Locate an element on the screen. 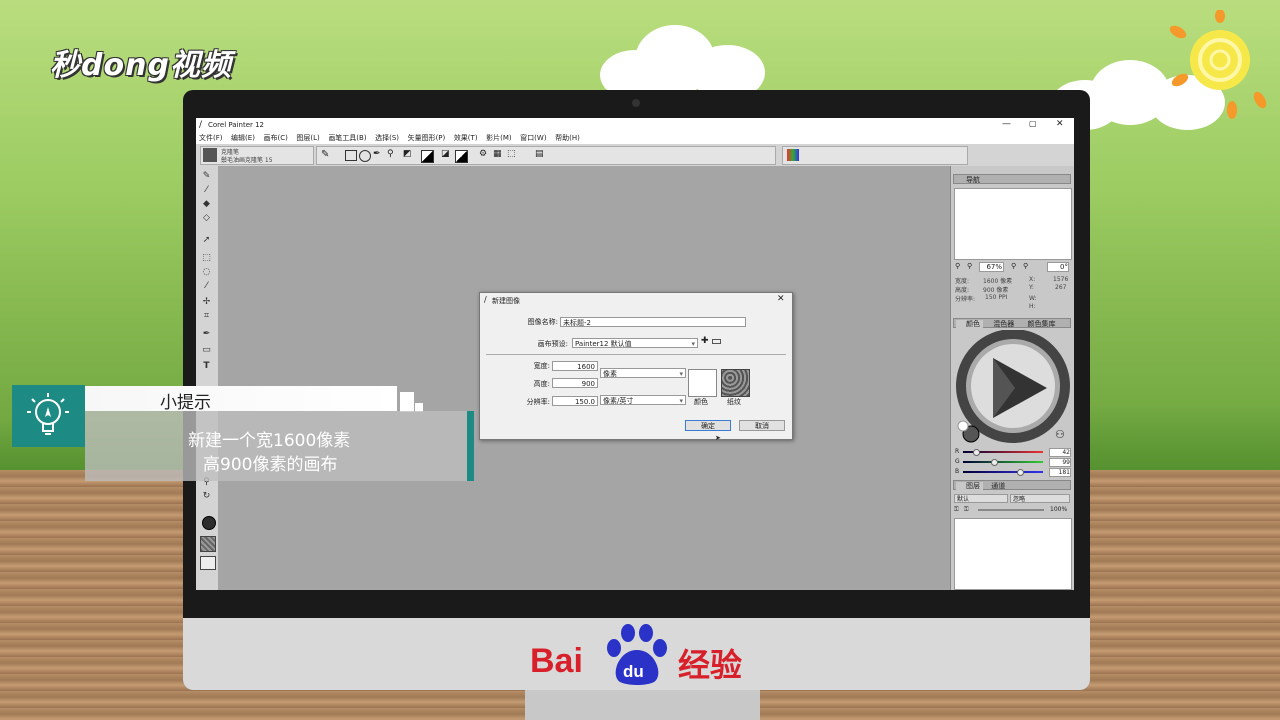  menu-shapes: 矢量图形(P) is located at coordinates (427, 138).